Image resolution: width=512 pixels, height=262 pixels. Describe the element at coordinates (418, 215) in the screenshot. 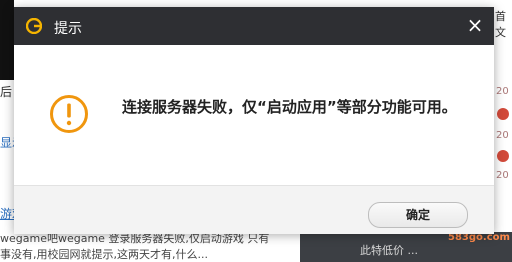

I see `ok-button: 确定` at that location.